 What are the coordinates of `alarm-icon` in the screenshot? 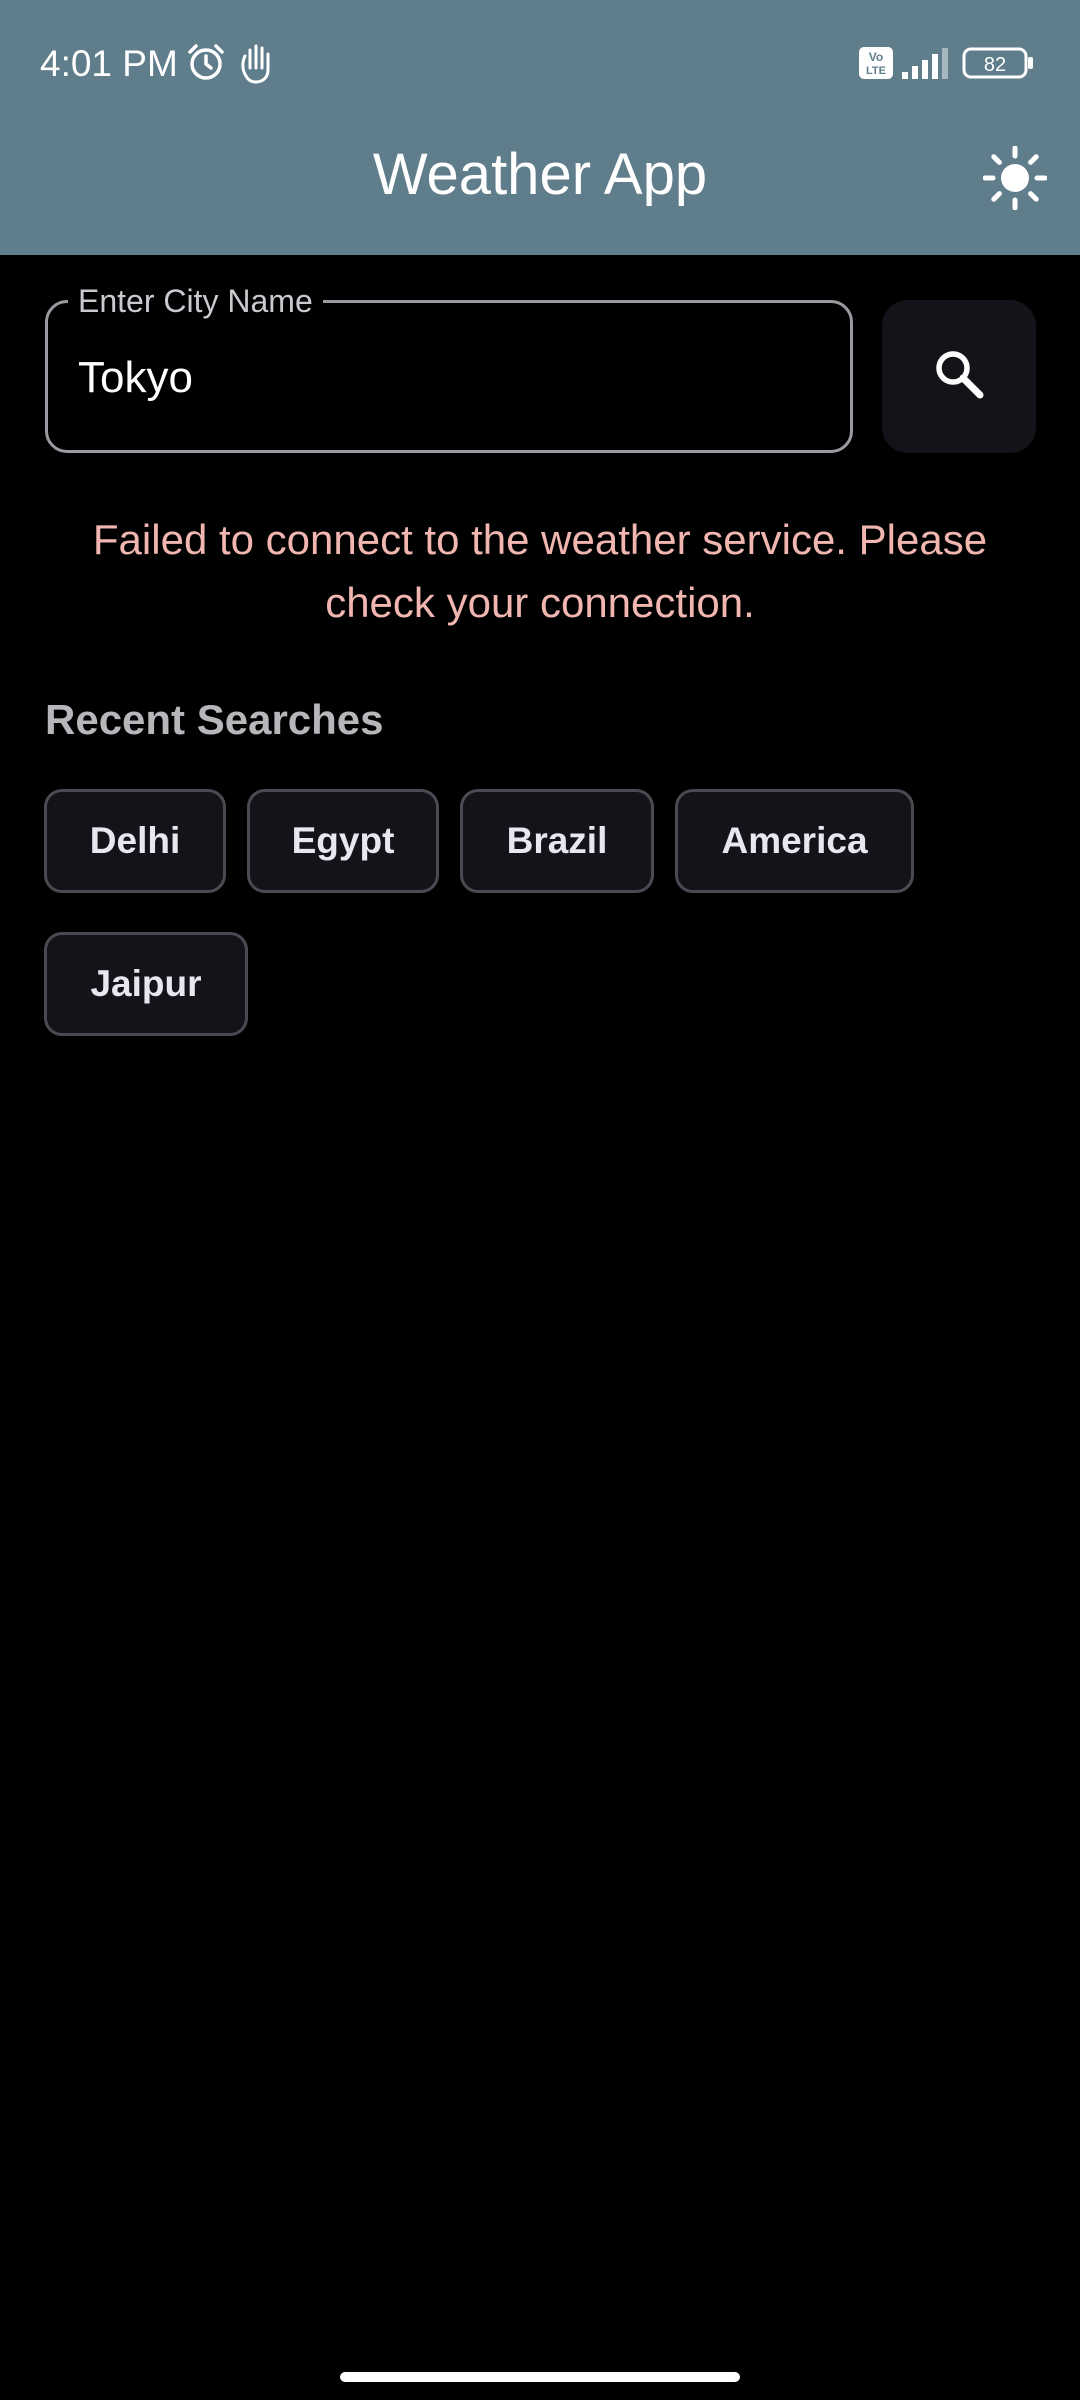 It's located at (206, 62).